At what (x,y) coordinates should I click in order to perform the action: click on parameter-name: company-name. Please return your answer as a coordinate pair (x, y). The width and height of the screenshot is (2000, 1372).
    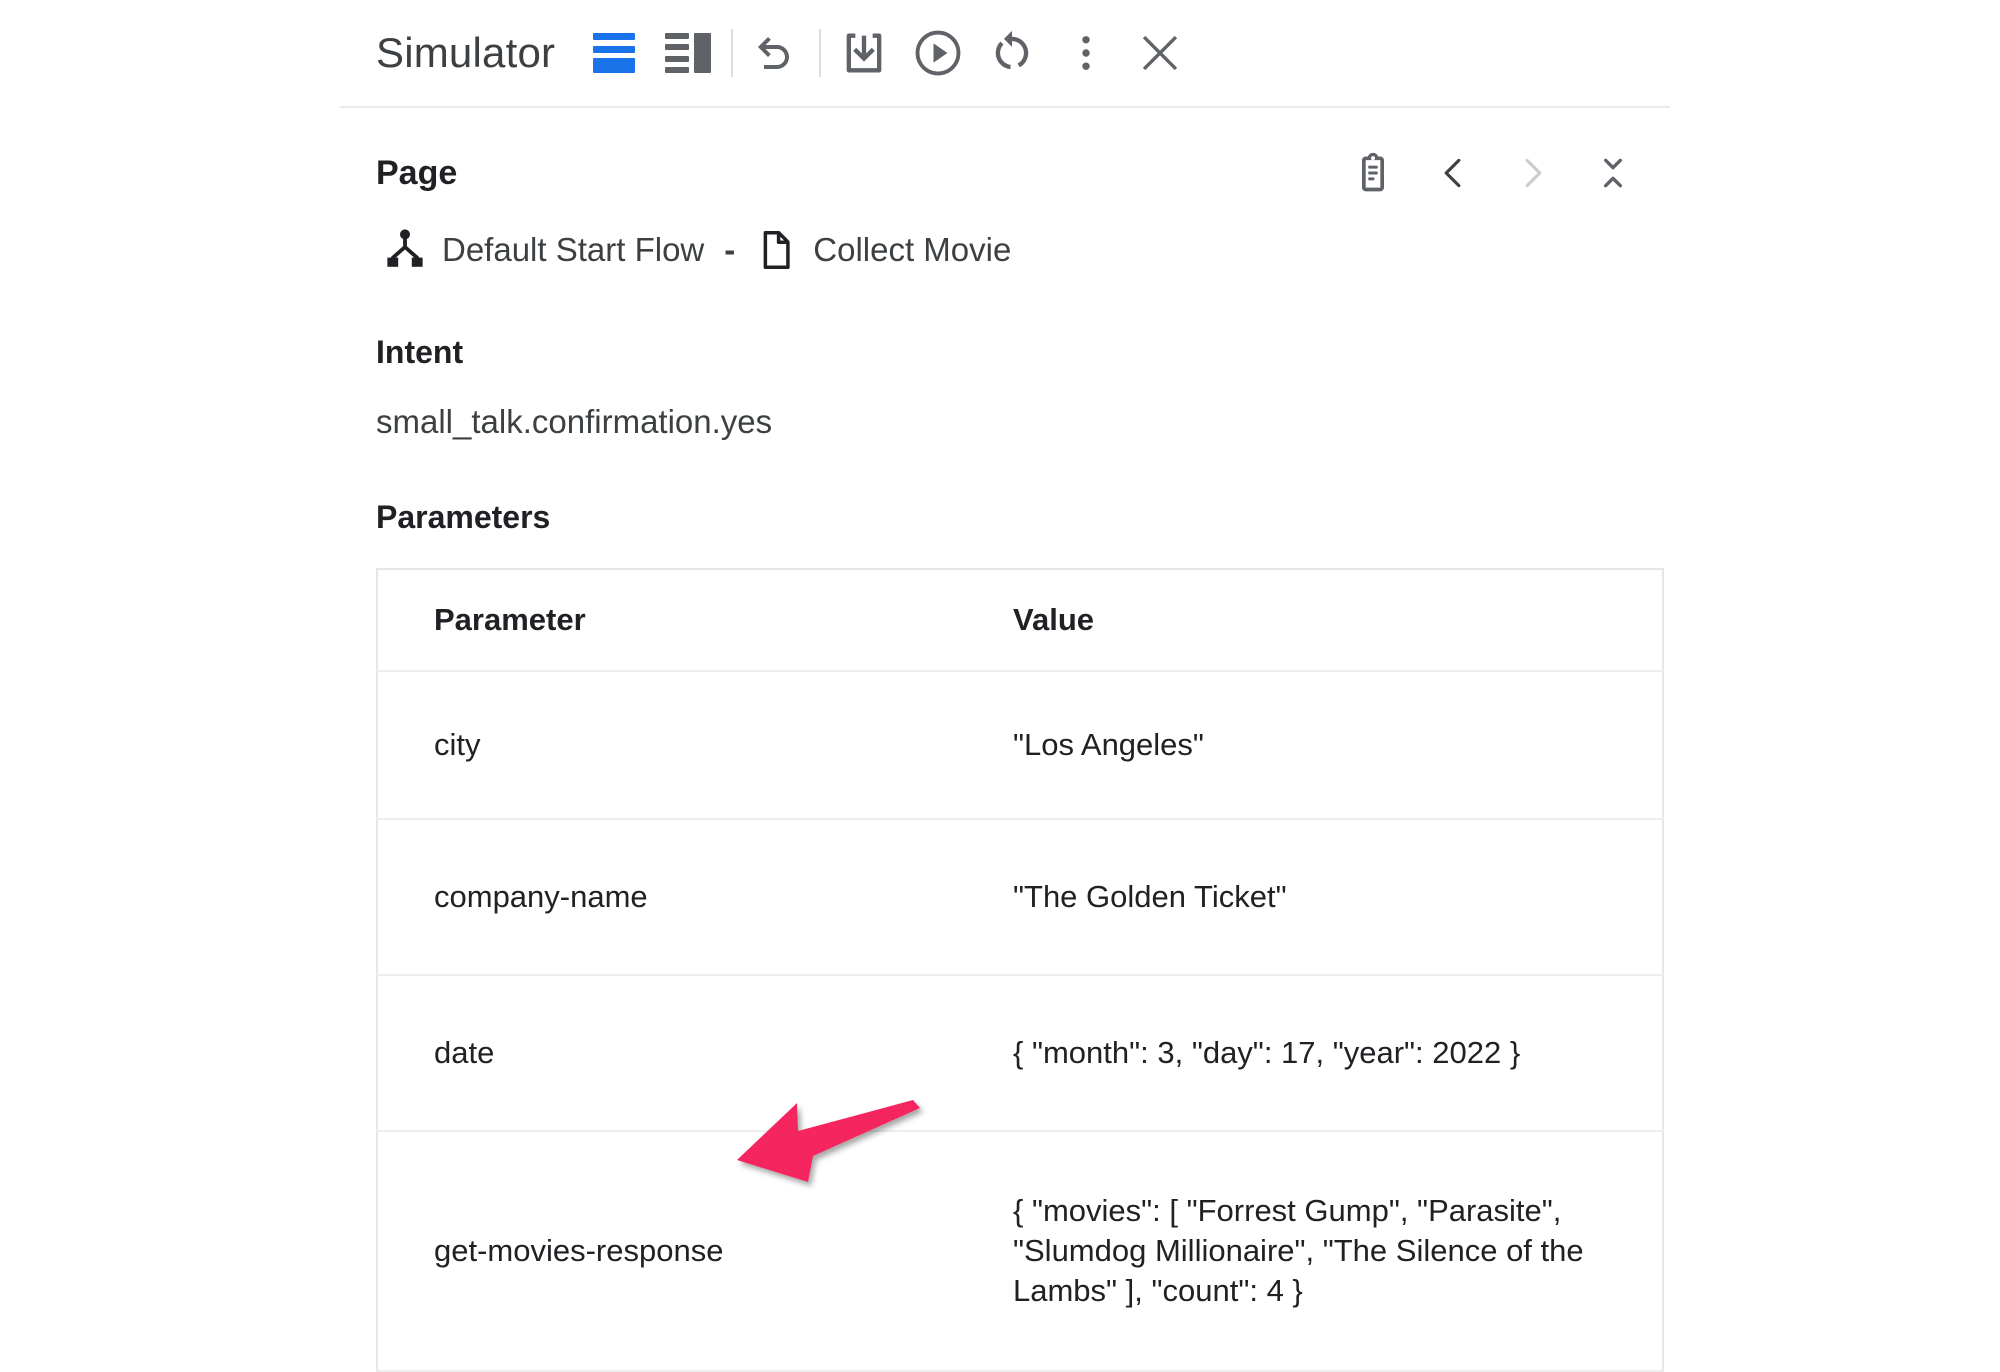
    Looking at the image, I should click on (667, 897).